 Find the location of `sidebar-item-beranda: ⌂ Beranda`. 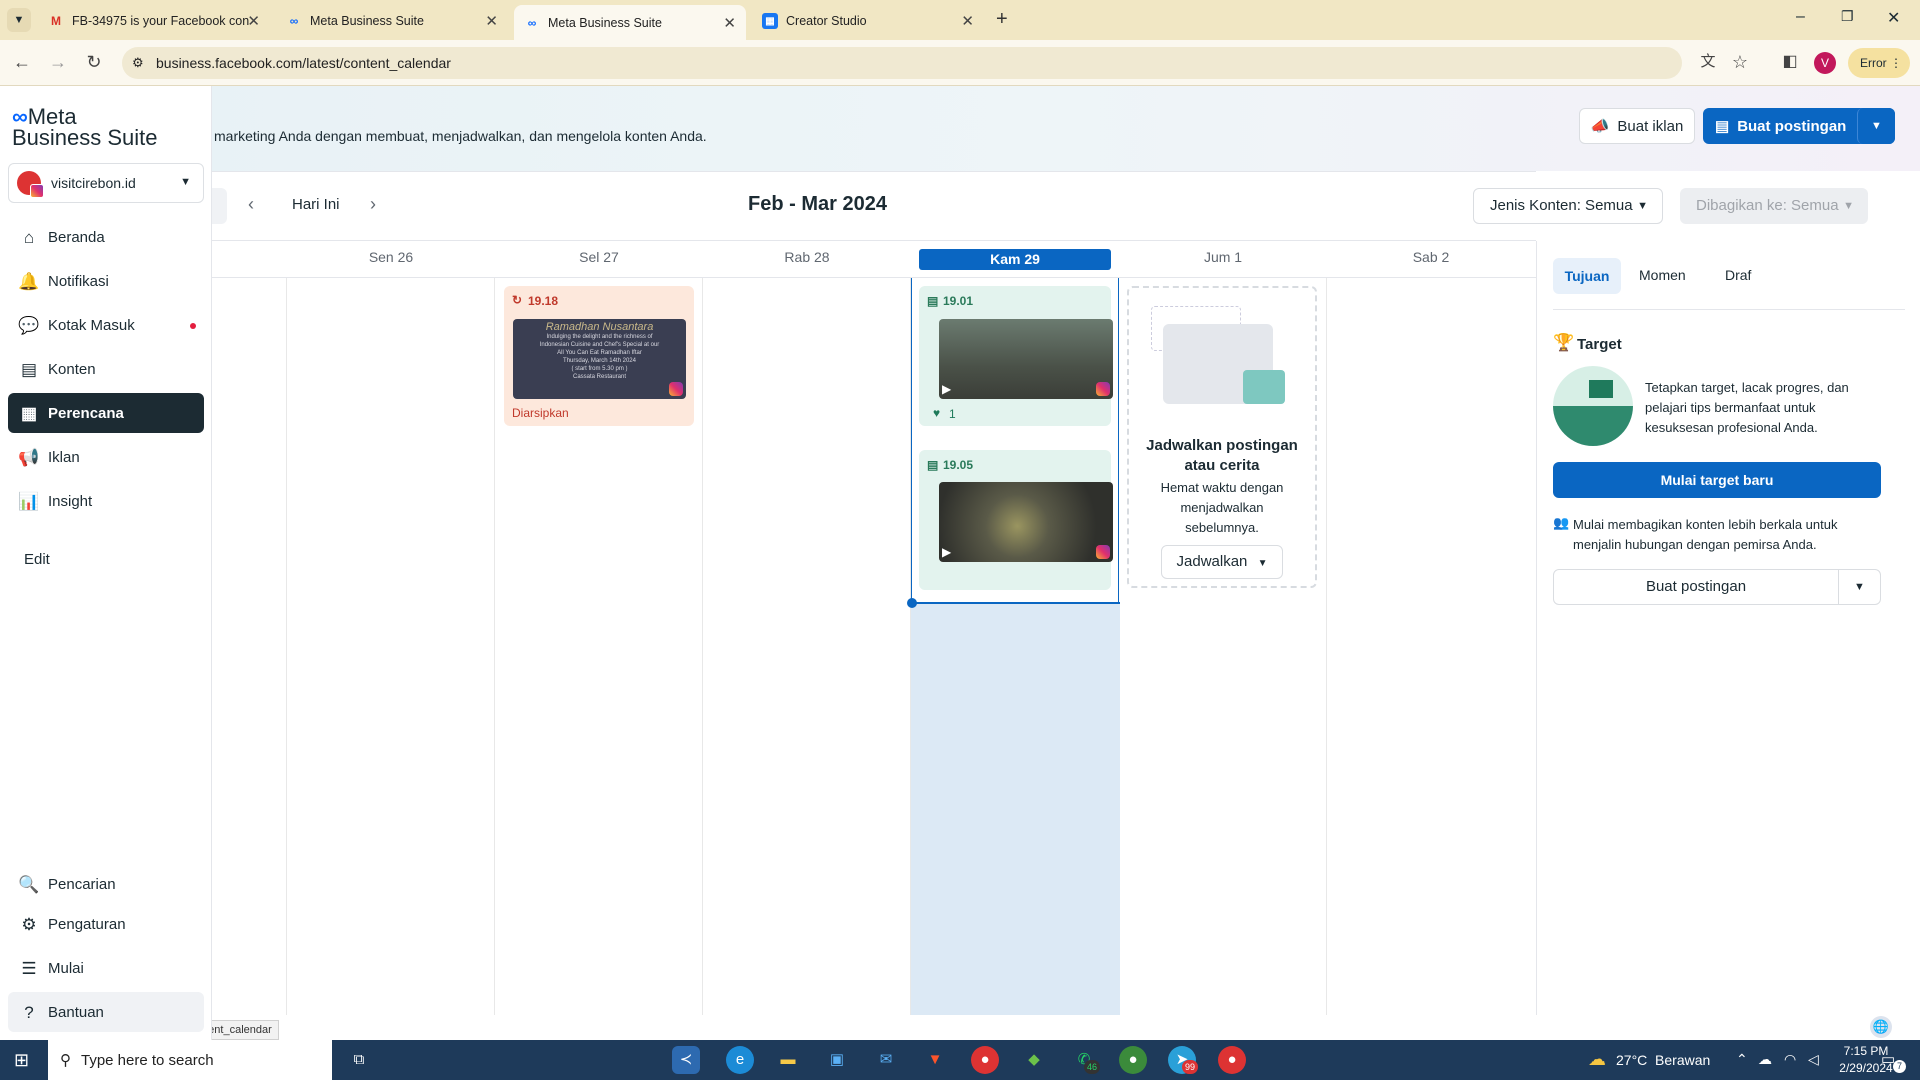

sidebar-item-beranda: ⌂ Beranda is located at coordinates (106, 237).